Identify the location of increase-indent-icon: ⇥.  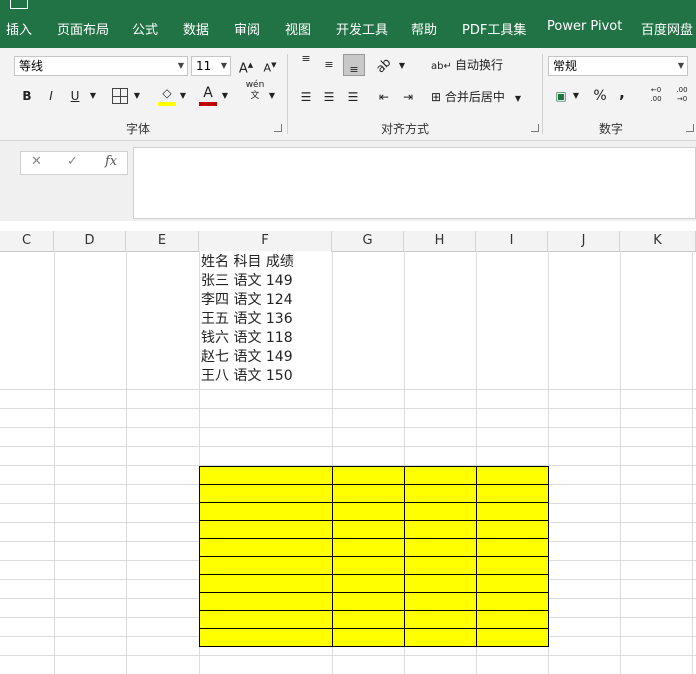
(408, 98).